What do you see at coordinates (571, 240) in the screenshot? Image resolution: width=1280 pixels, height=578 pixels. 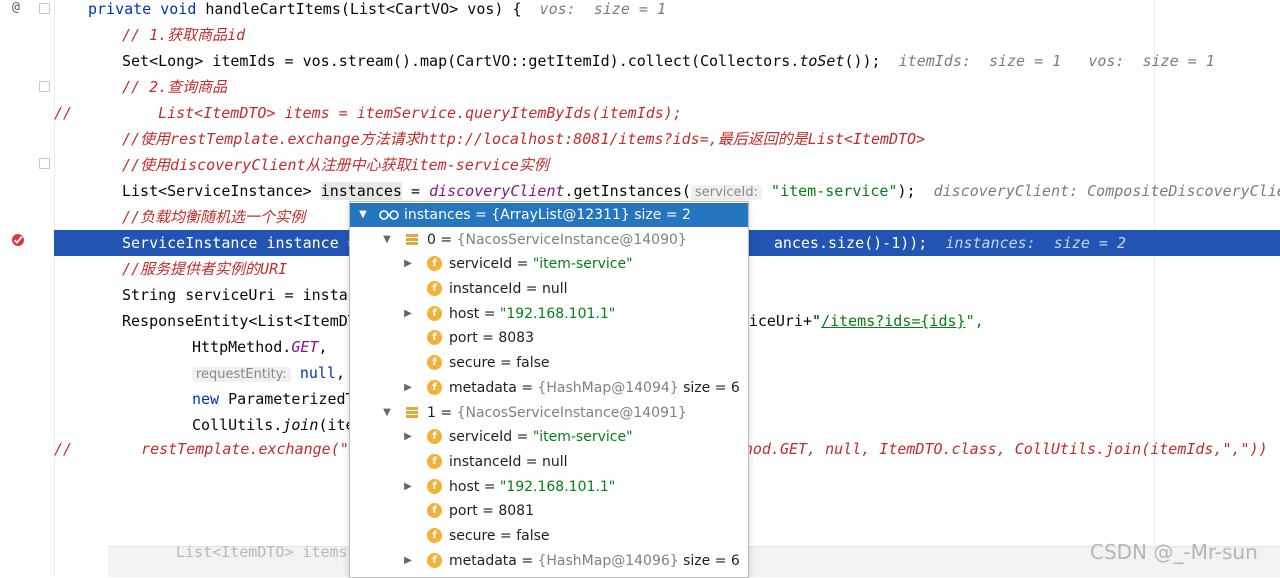 I see `object-ref: {NacosServiceInstance@14090}` at bounding box center [571, 240].